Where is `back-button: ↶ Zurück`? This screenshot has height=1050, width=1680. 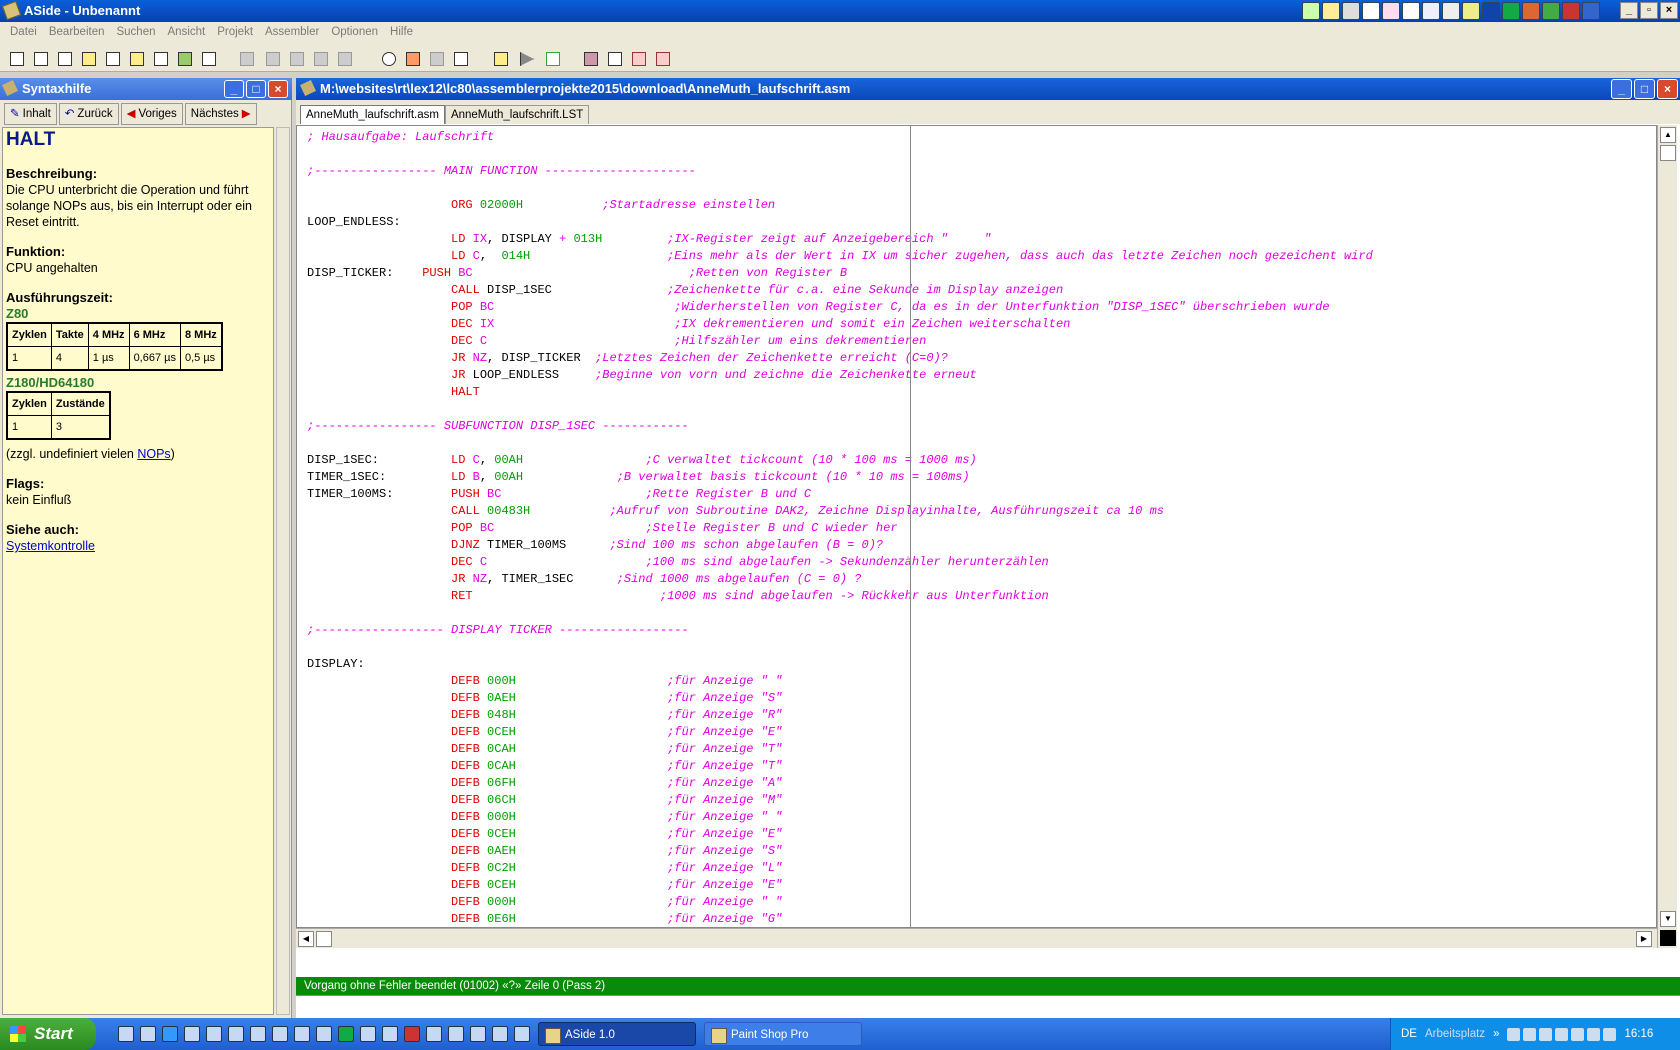
back-button: ↶ Zurück is located at coordinates (88, 114).